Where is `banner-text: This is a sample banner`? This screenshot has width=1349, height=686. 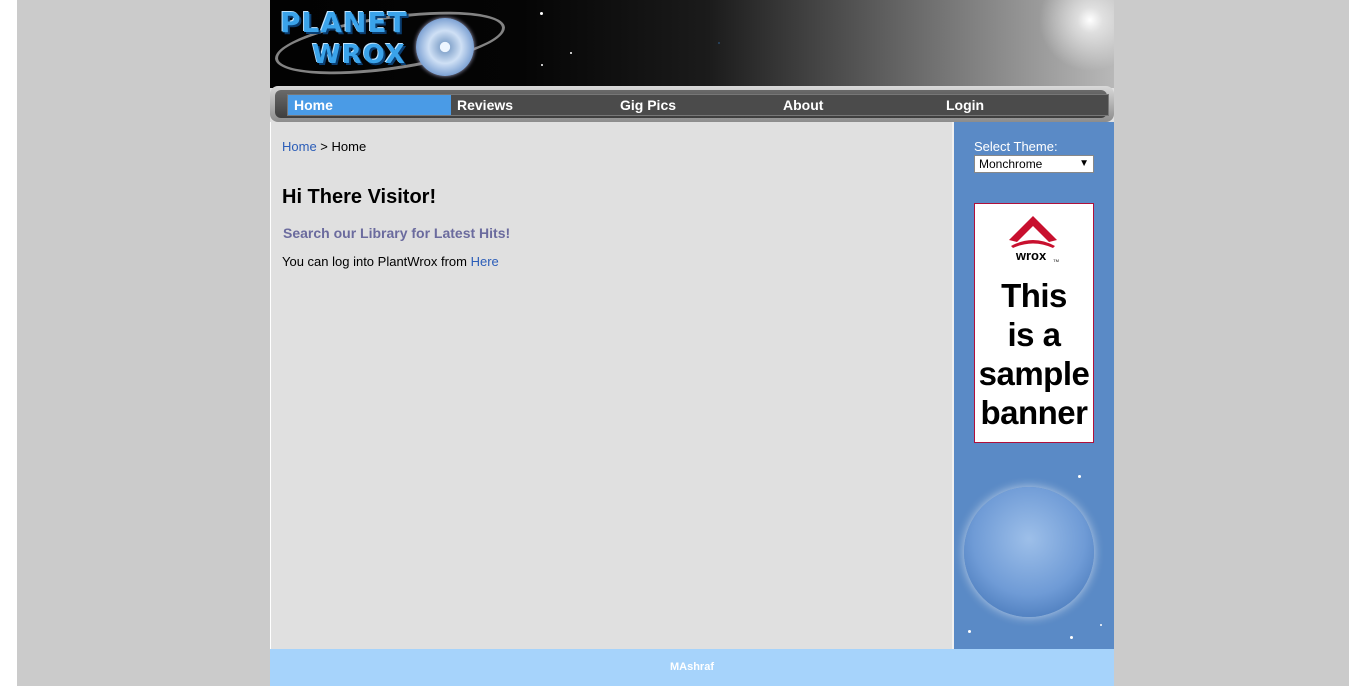 banner-text: This is a sample banner is located at coordinates (1034, 354).